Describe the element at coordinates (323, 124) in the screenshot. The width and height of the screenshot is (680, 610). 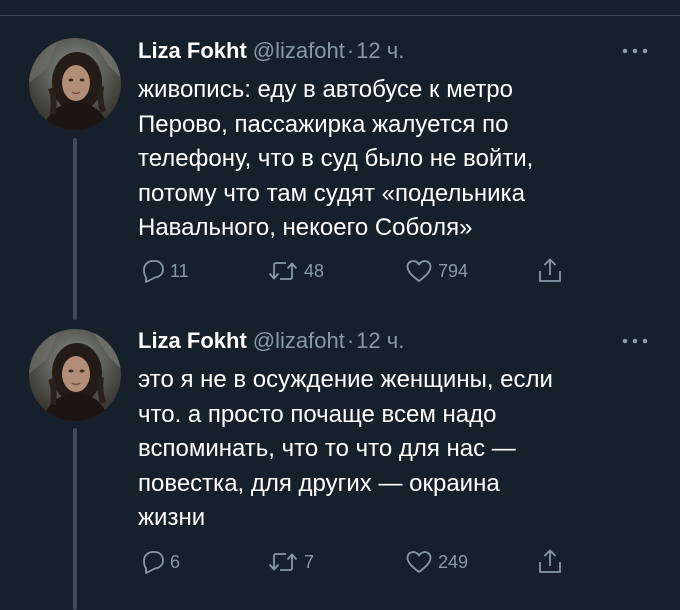
I see `tweet-text-line: Перово, пассажирка жалуется по` at that location.